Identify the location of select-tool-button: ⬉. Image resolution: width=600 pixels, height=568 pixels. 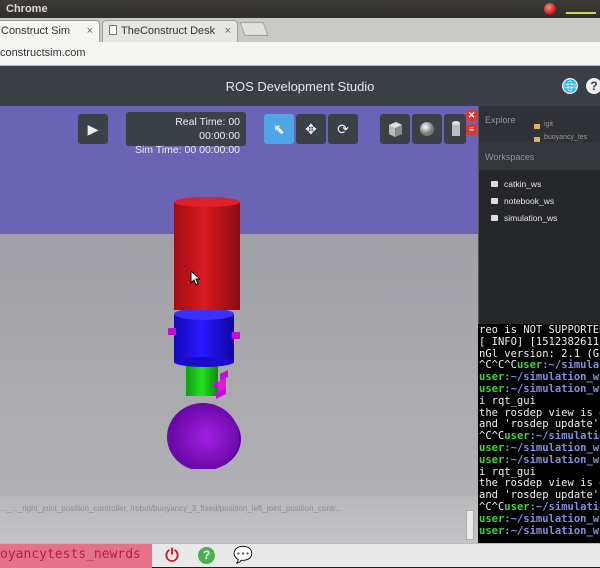
(279, 129).